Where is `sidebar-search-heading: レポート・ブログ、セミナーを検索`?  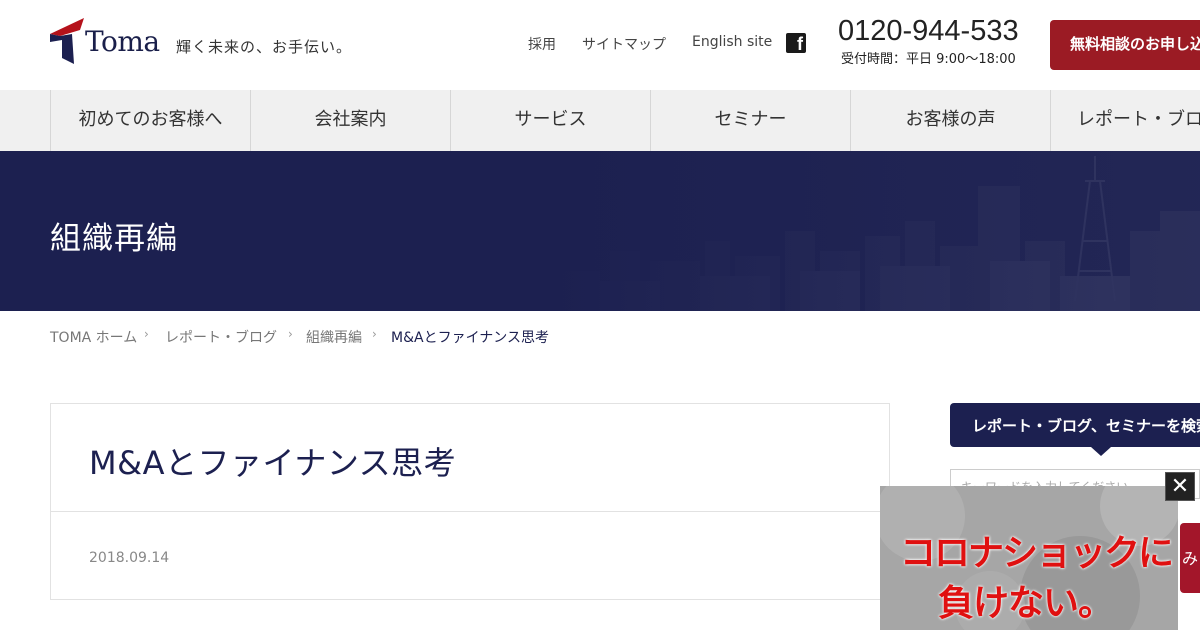
sidebar-search-heading: レポート・ブログ、セミナーを検索 is located at coordinates (1075, 425).